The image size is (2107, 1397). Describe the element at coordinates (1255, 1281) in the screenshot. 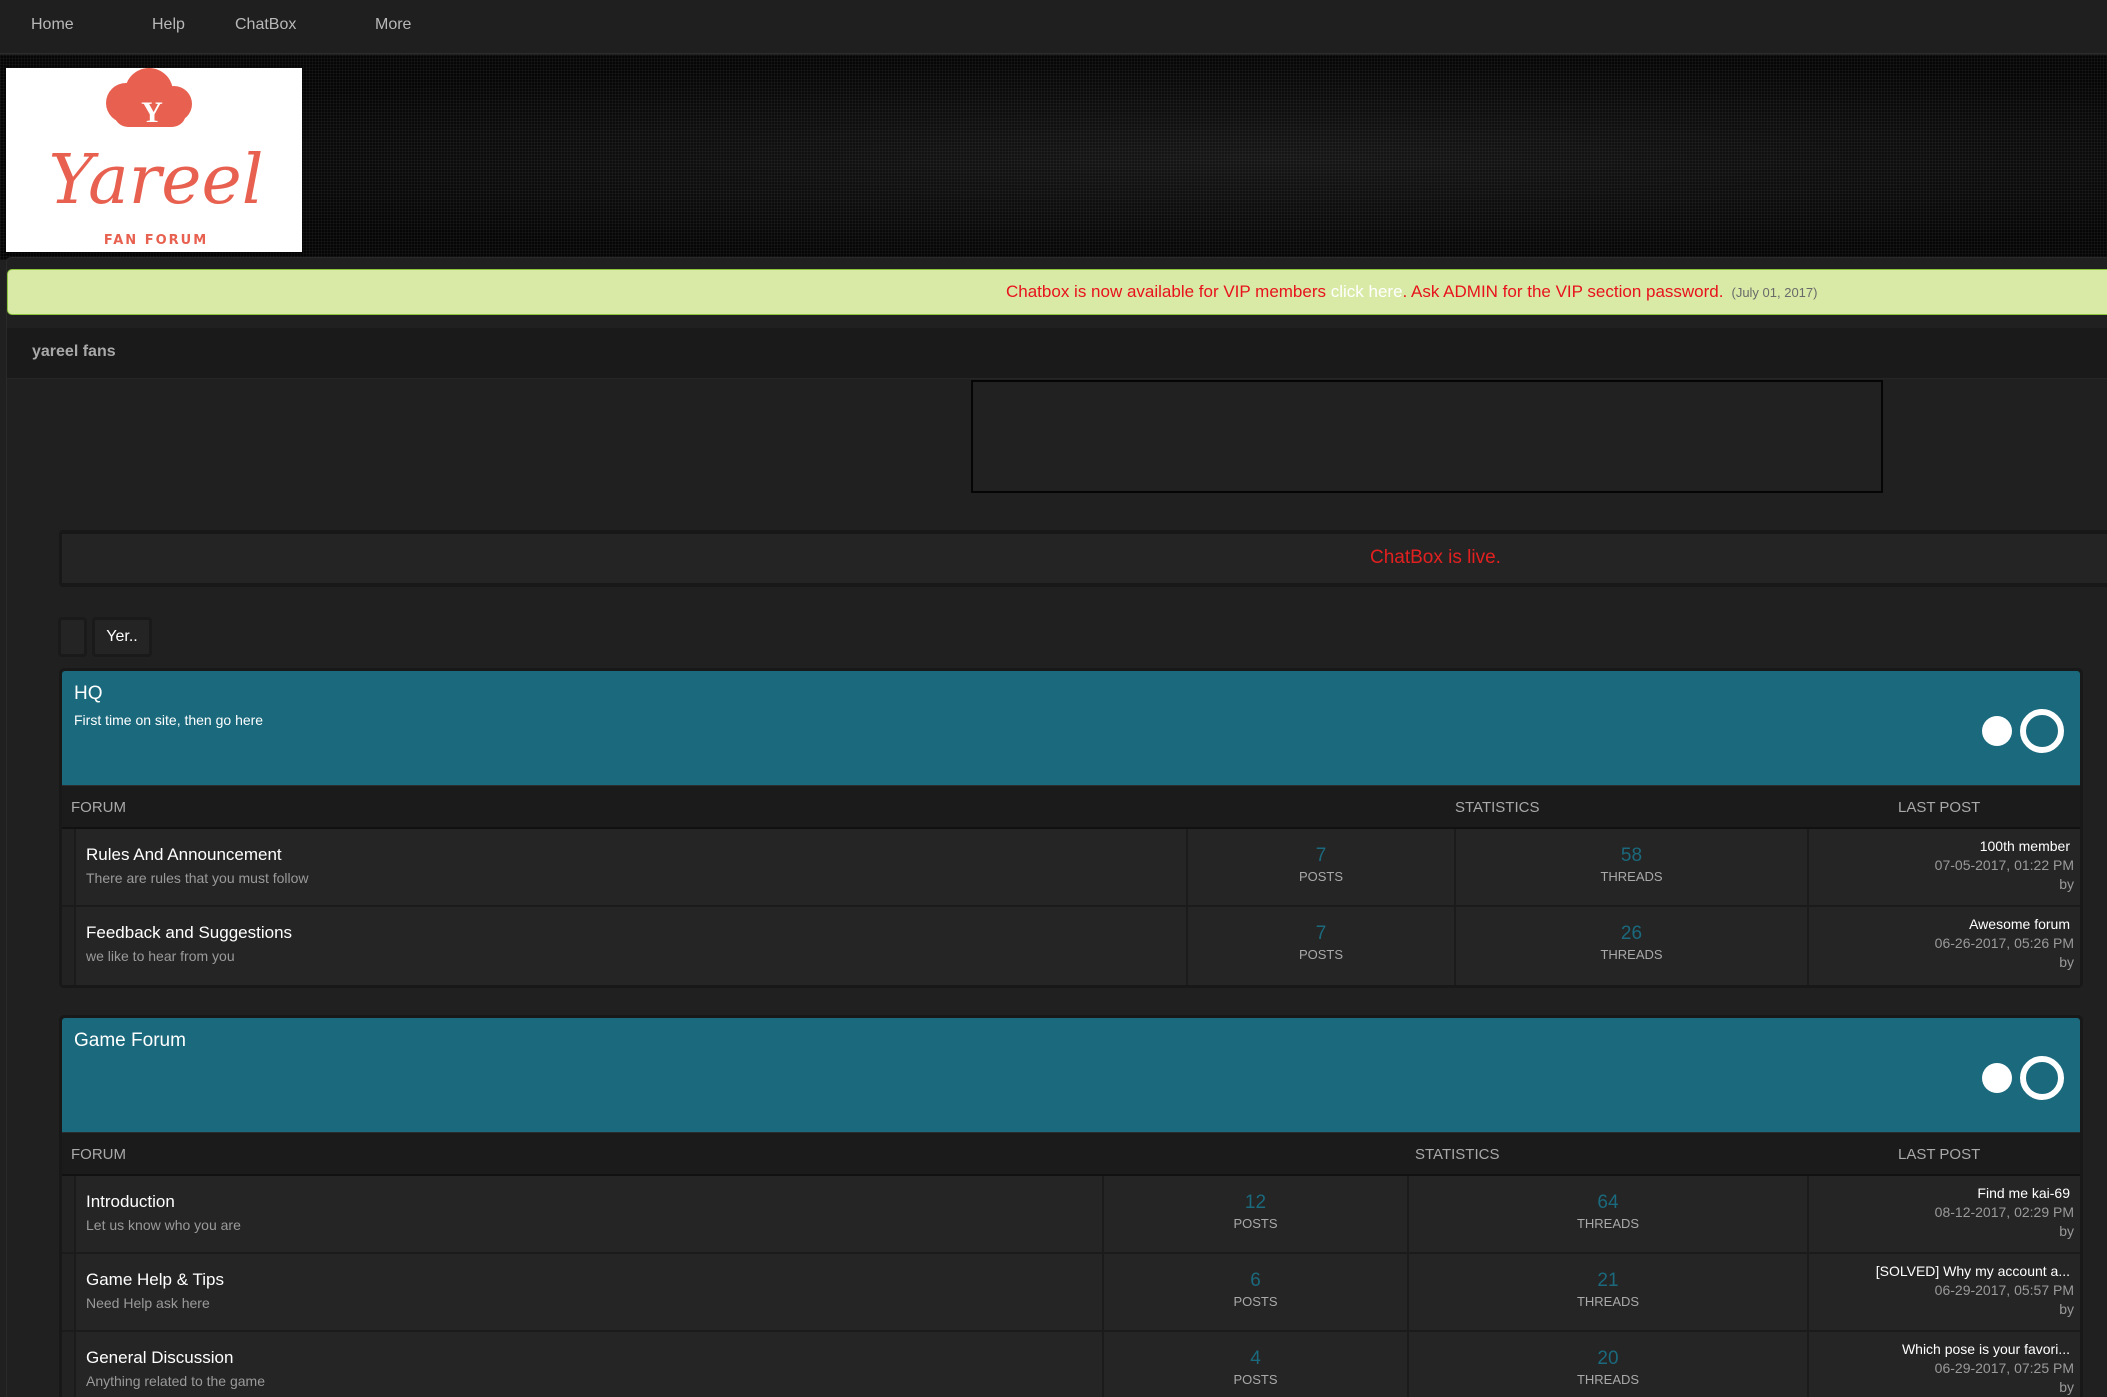

I see `posts-count: 6` at that location.